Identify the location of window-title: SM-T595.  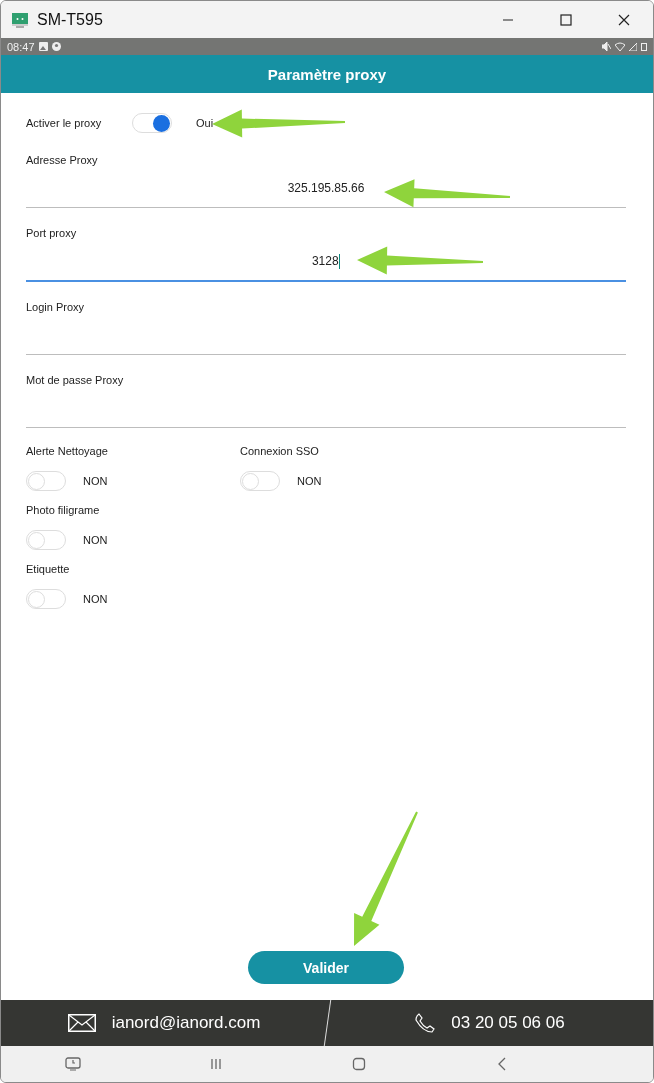
(70, 19).